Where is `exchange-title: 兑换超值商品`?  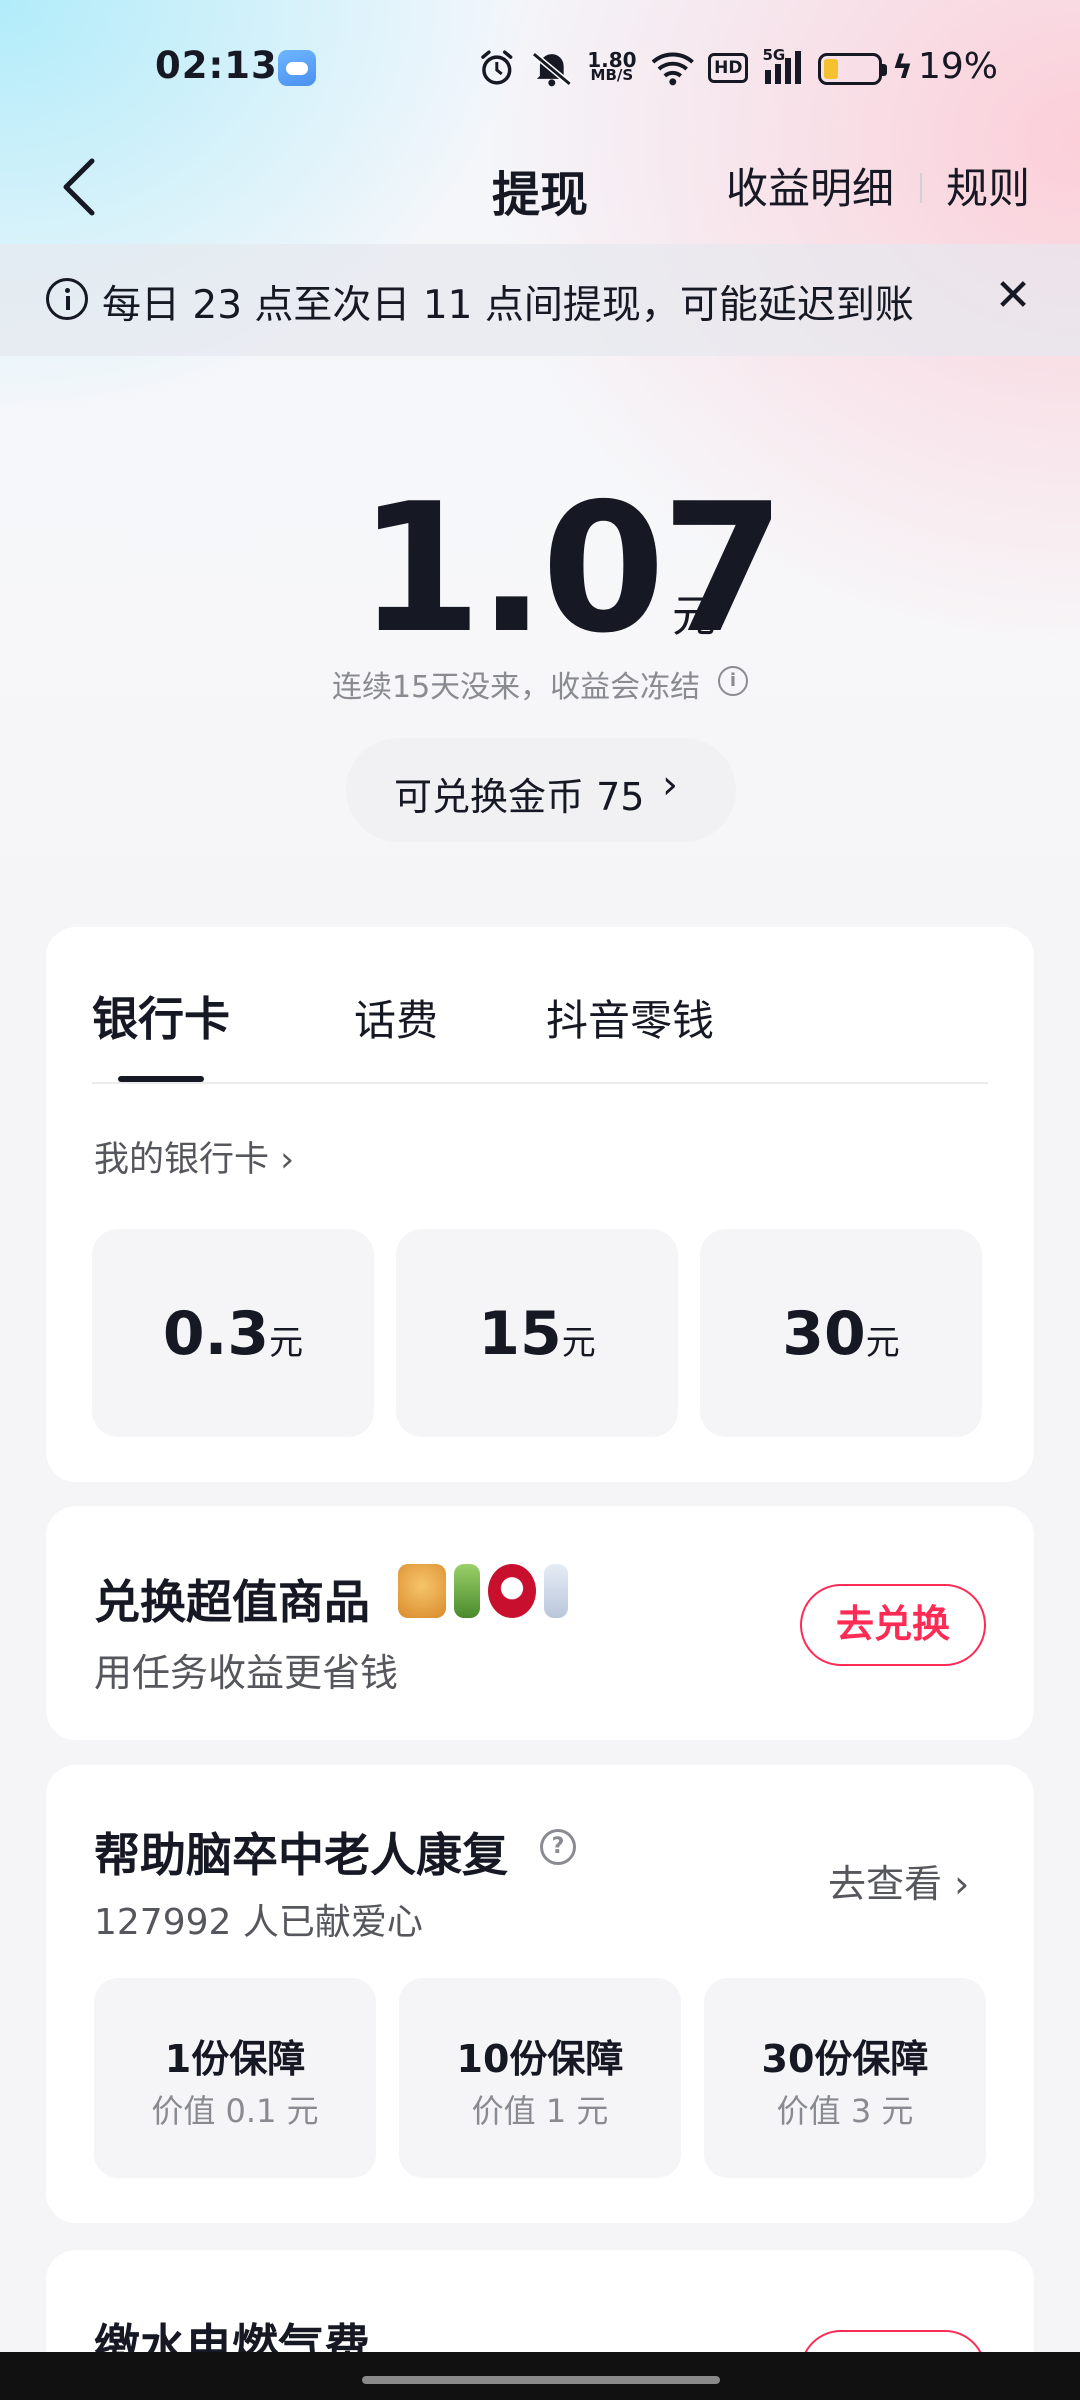
exchange-title: 兑换超值商品 is located at coordinates (232, 1602).